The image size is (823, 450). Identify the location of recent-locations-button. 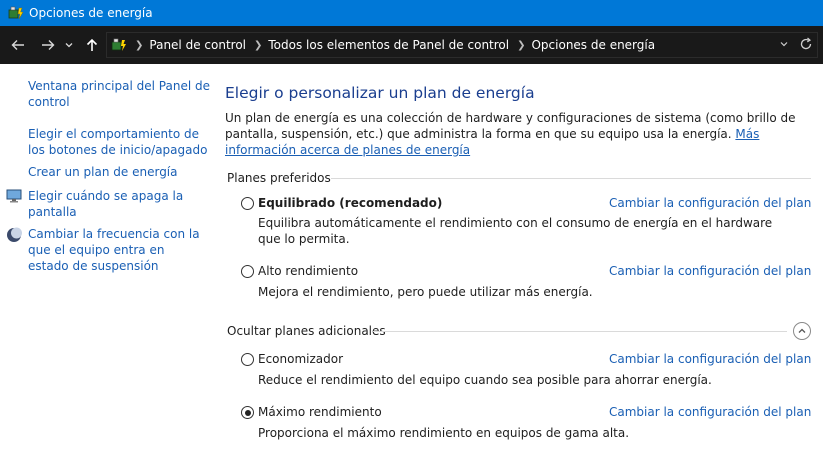
(69, 45).